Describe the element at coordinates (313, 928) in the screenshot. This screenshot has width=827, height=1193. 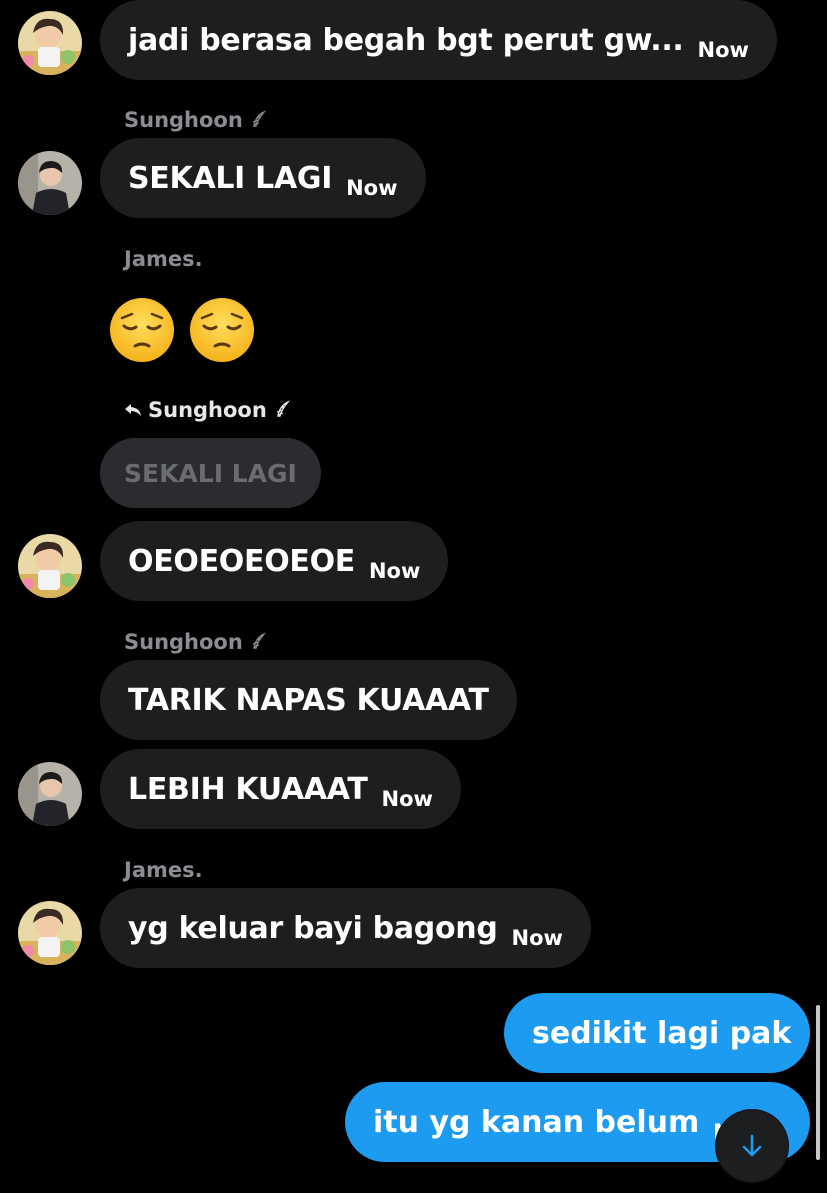
I see `message-text: yg keluar bayi bagong` at that location.